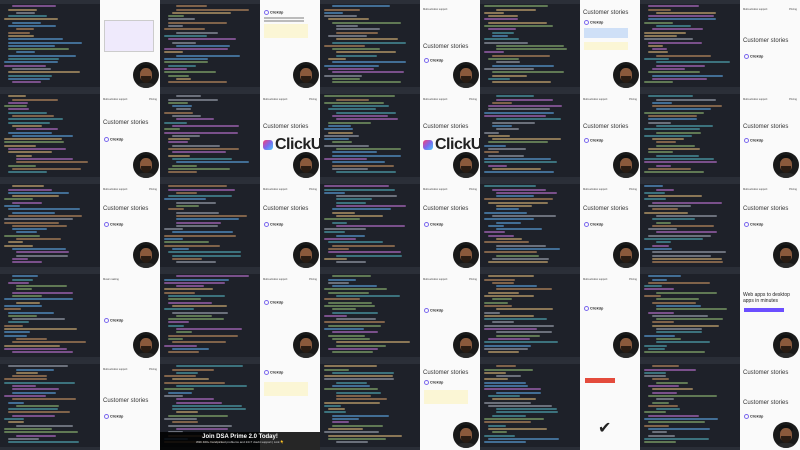 Image resolution: width=800 pixels, height=450 pixels. Describe the element at coordinates (286, 31) in the screenshot. I see `highlight-box` at that location.